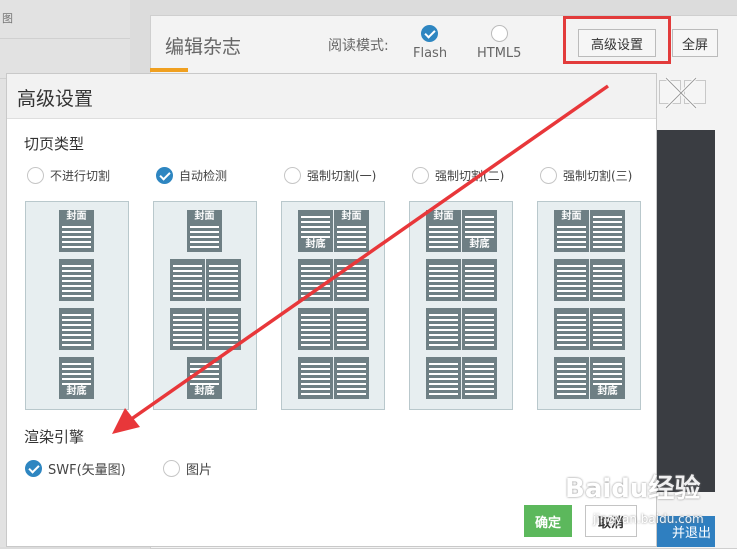 This screenshot has width=737, height=549. I want to click on split-preview-none: 封面 封底, so click(77, 305).